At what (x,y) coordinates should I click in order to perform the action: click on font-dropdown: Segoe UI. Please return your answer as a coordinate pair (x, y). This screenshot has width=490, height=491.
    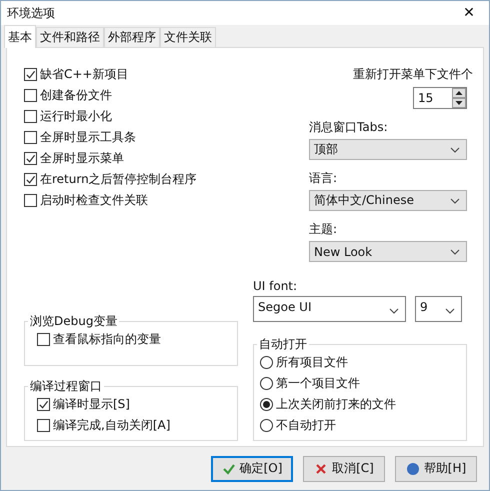
    Looking at the image, I should click on (329, 309).